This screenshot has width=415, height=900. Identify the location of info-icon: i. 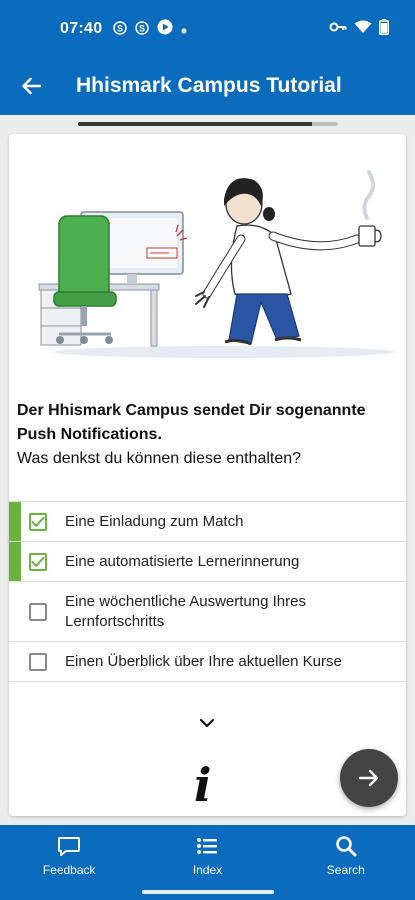
(202, 785).